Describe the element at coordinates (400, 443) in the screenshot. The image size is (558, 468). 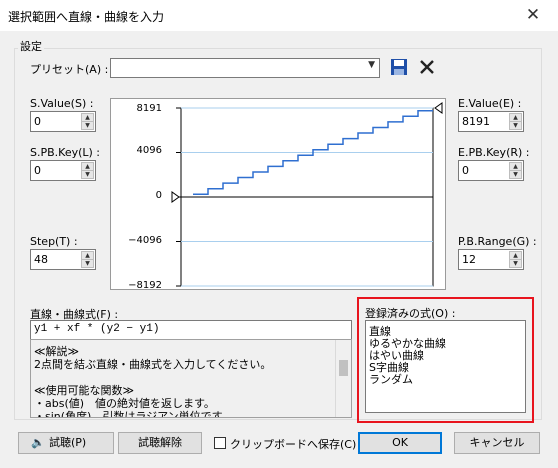
I see `ok-button: OK` at that location.